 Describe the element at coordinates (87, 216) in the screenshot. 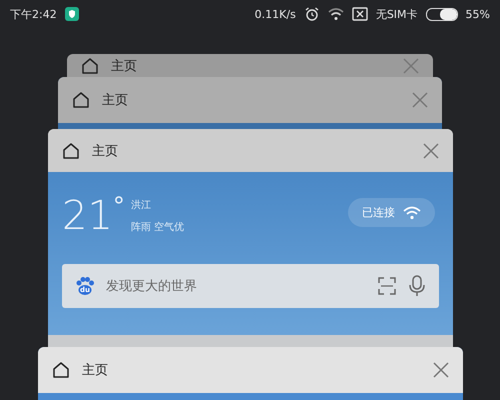

I see `temperature: 21` at that location.